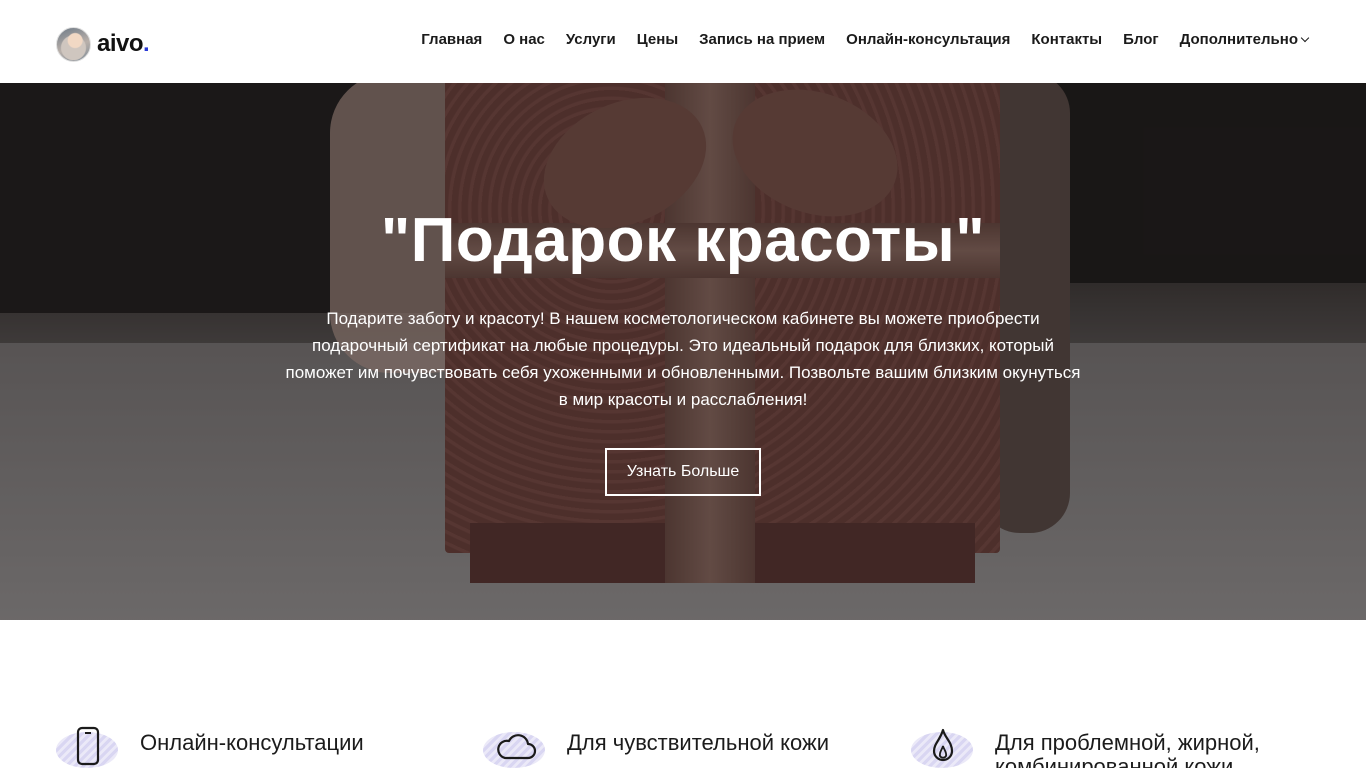 Image resolution: width=1366 pixels, height=768 pixels. Describe the element at coordinates (683, 472) in the screenshot. I see `learn-more-button: Узнать Больше` at that location.